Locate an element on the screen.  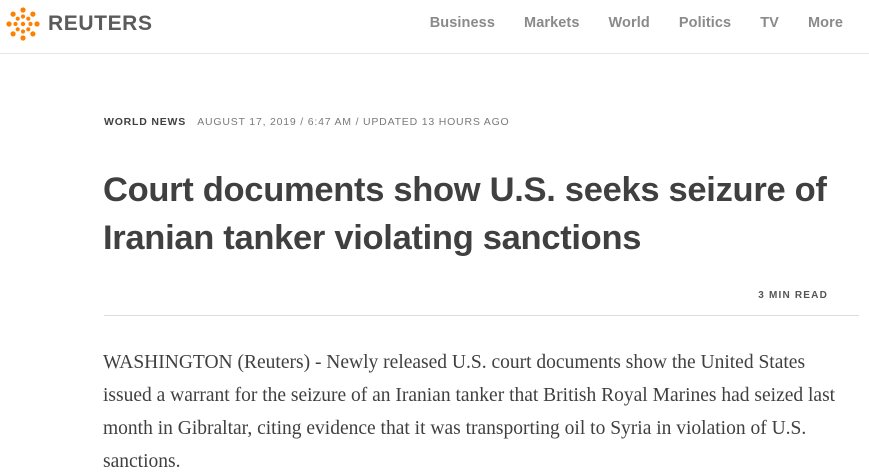
nav-item-world: World is located at coordinates (629, 23).